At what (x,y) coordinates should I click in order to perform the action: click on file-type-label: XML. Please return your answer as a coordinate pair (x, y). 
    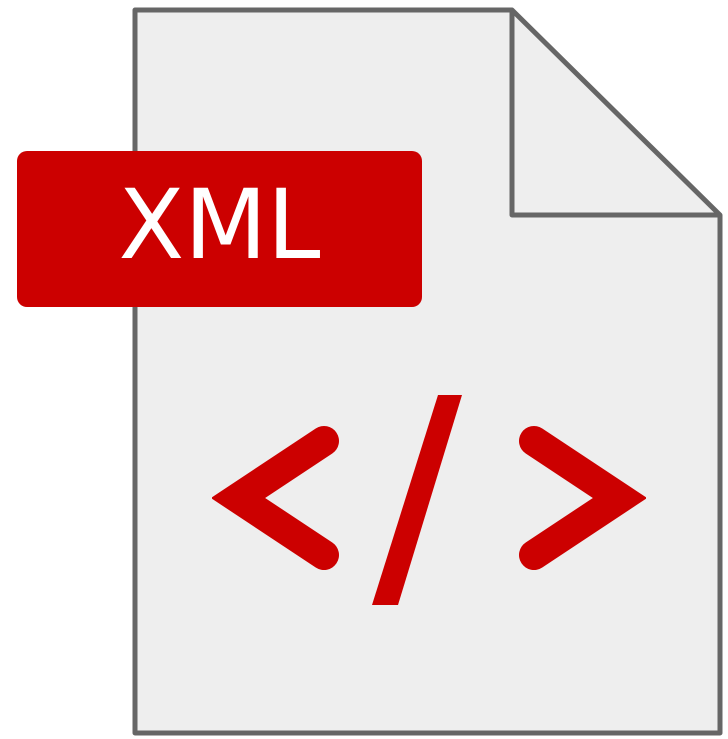
    Looking at the image, I should click on (219, 225).